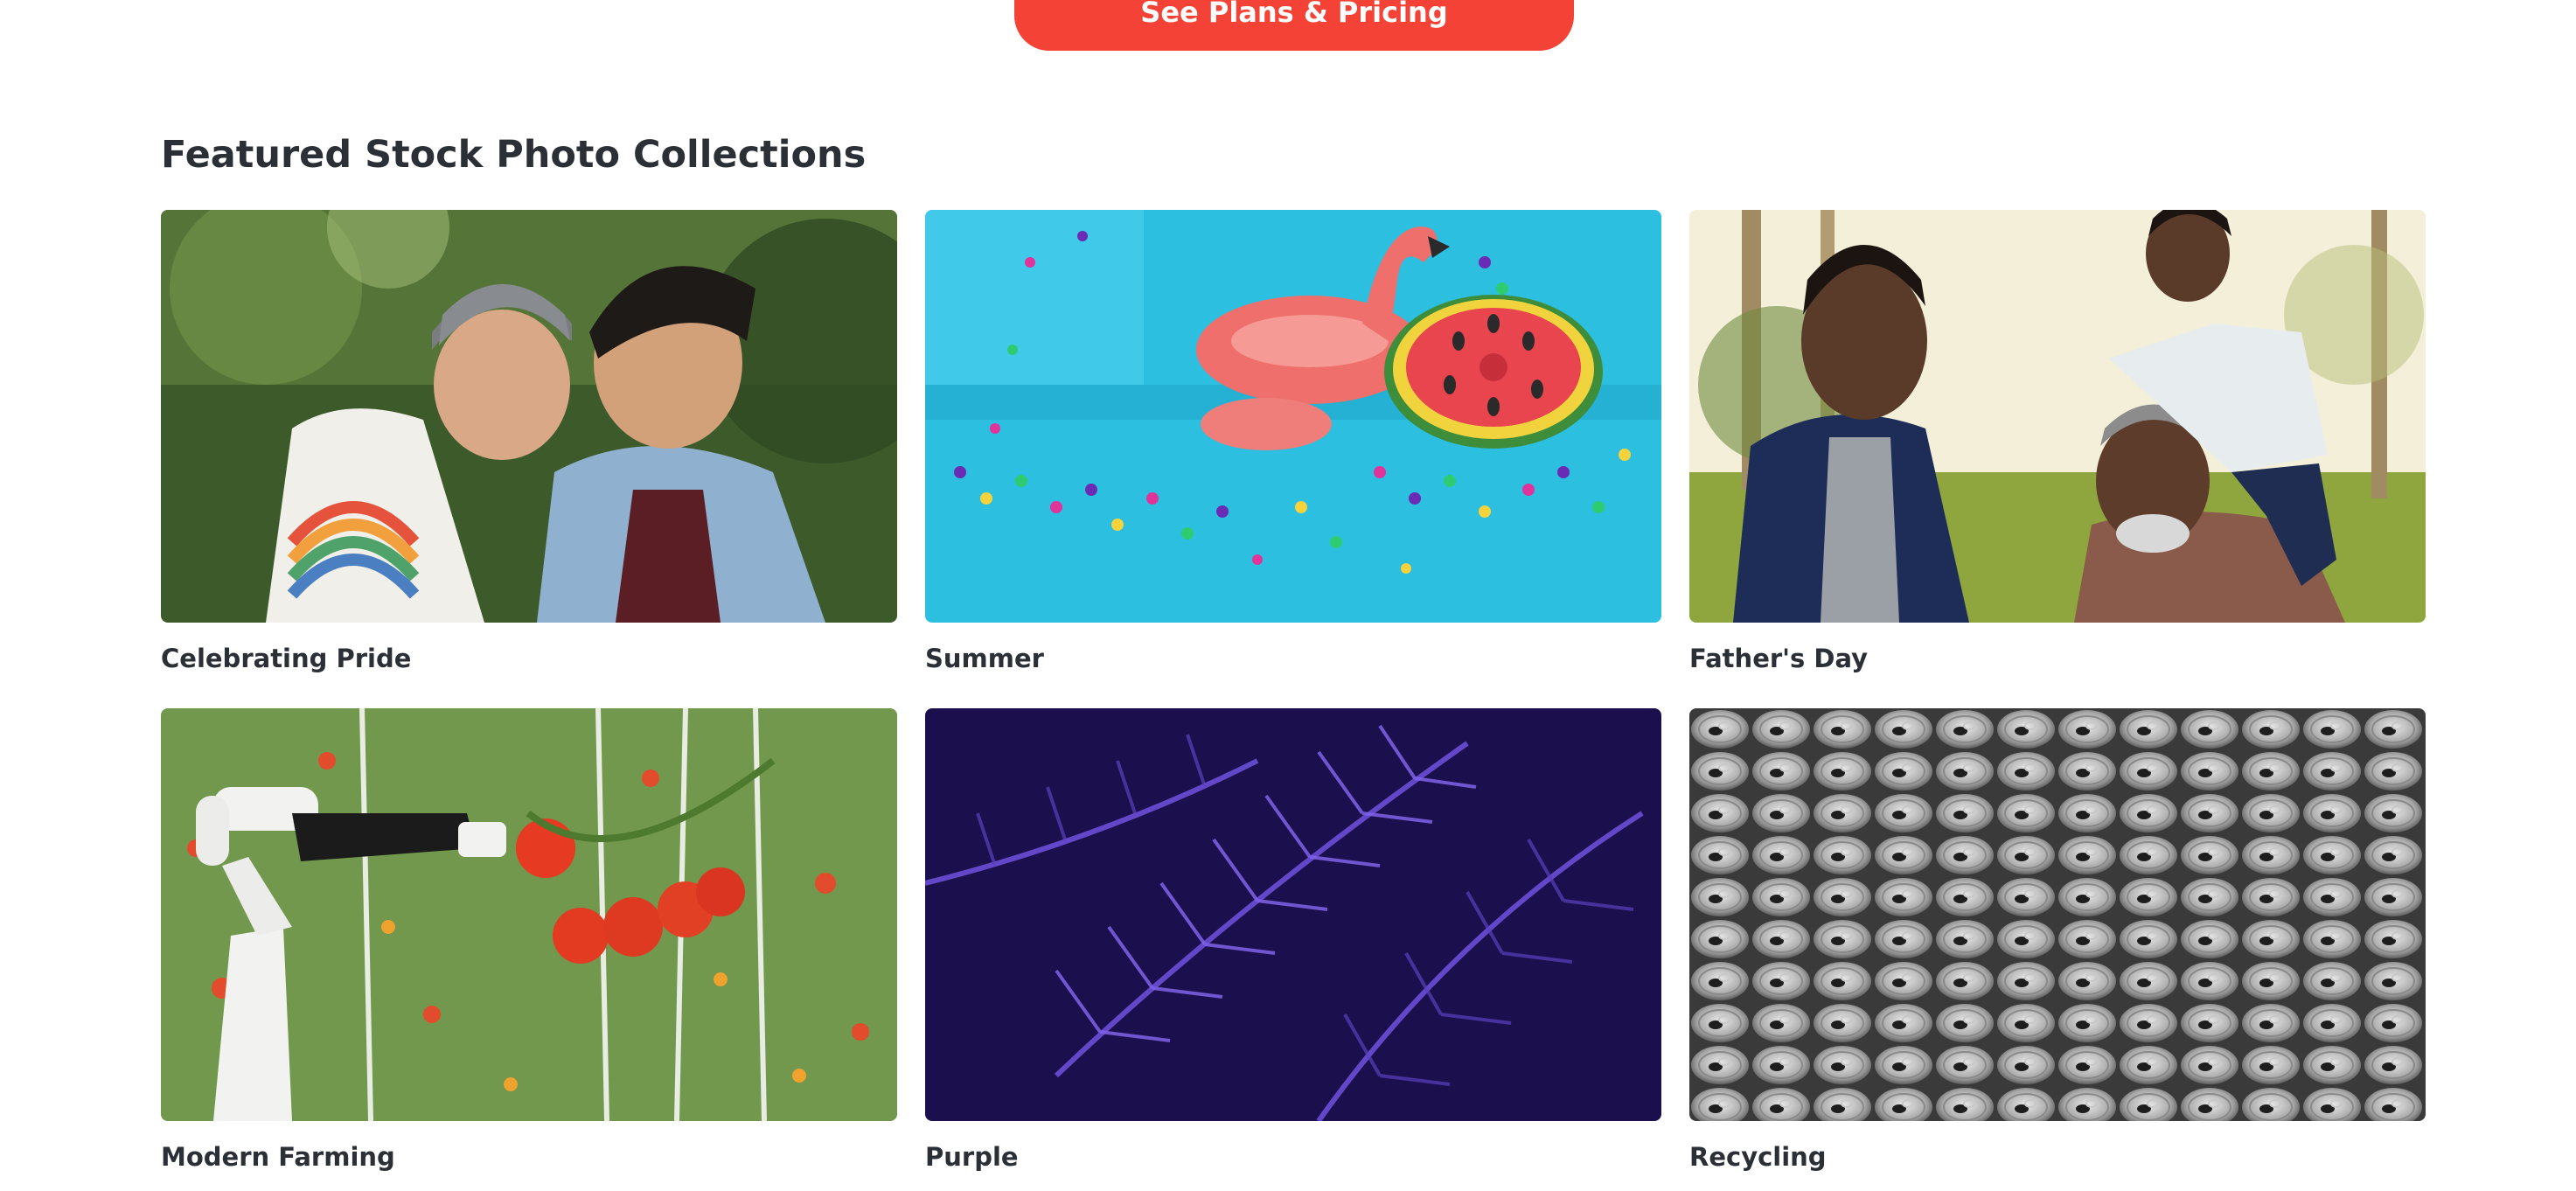  Describe the element at coordinates (2057, 417) in the screenshot. I see `father-son-grandfather-photo` at that location.